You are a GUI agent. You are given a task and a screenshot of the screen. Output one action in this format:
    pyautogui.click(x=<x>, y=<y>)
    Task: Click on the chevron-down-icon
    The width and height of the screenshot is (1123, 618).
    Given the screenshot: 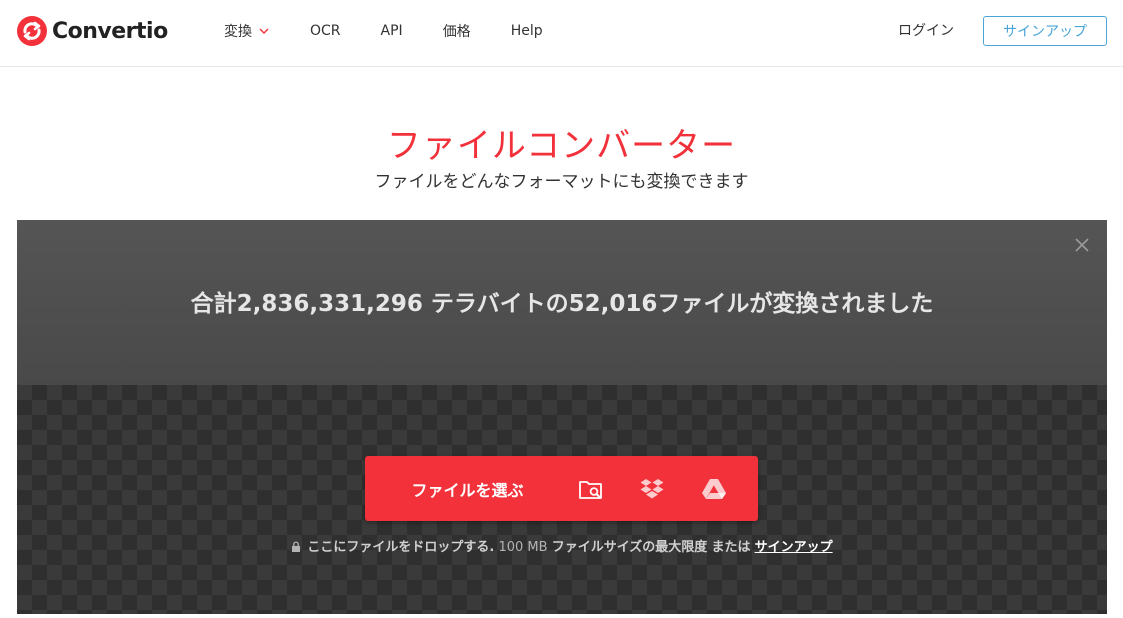 What is the action you would take?
    pyautogui.click(x=264, y=31)
    